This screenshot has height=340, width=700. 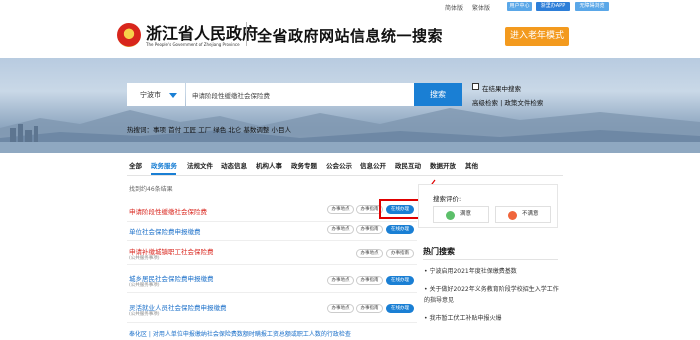 What do you see at coordinates (165, 231) in the screenshot?
I see `result-title: 单位社会保险费申报缴费` at bounding box center [165, 231].